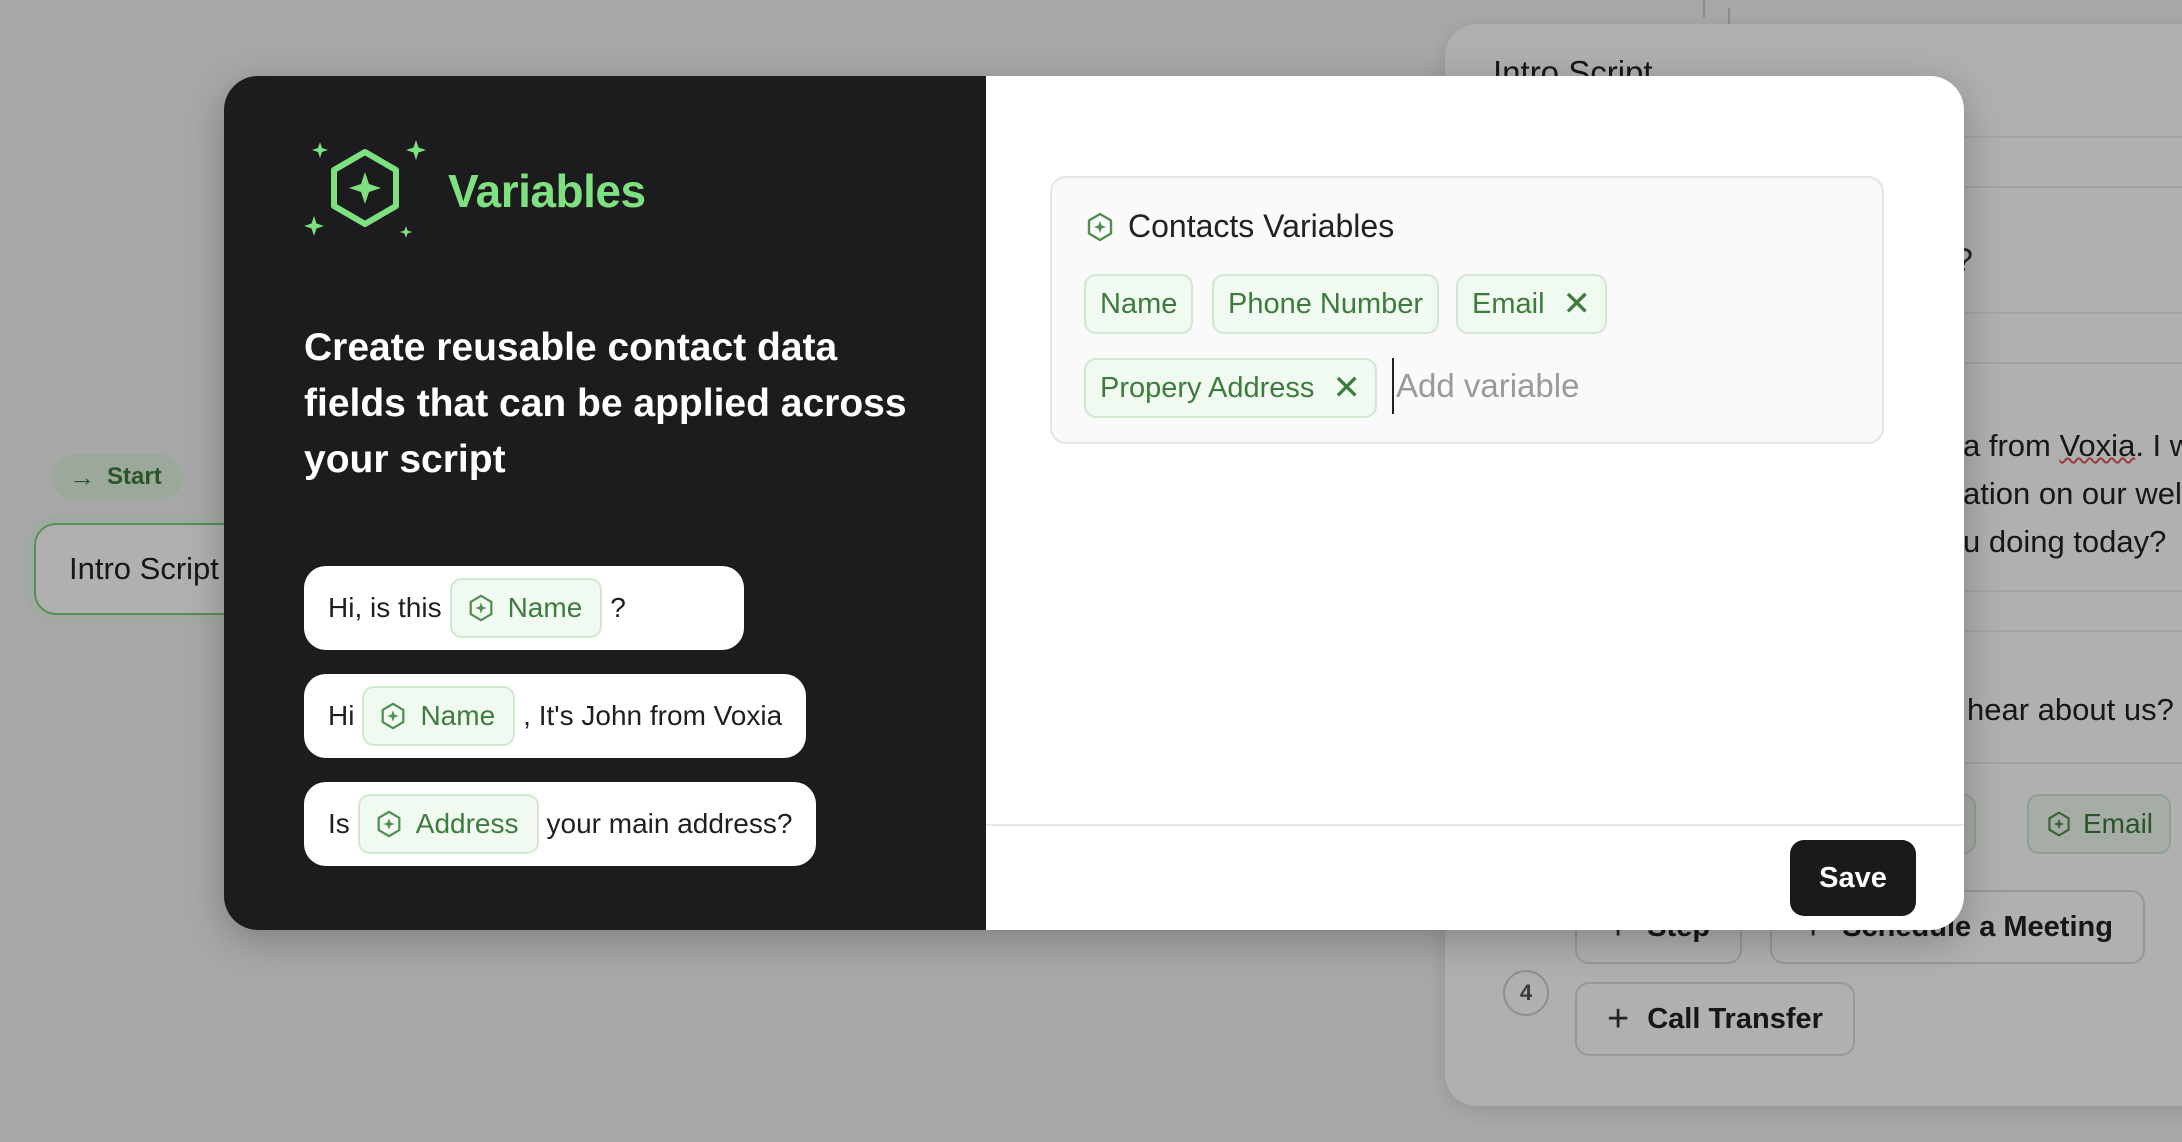 The width and height of the screenshot is (2182, 1142). I want to click on example-text: Hi, so click(341, 715).